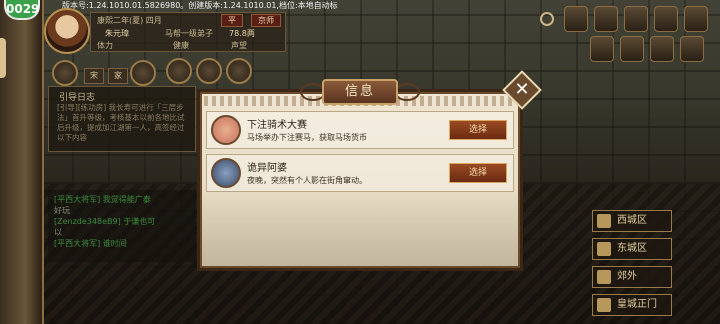 This screenshot has height=324, width=720. Describe the element at coordinates (226, 173) in the screenshot. I see `night-figure-icon` at that location.